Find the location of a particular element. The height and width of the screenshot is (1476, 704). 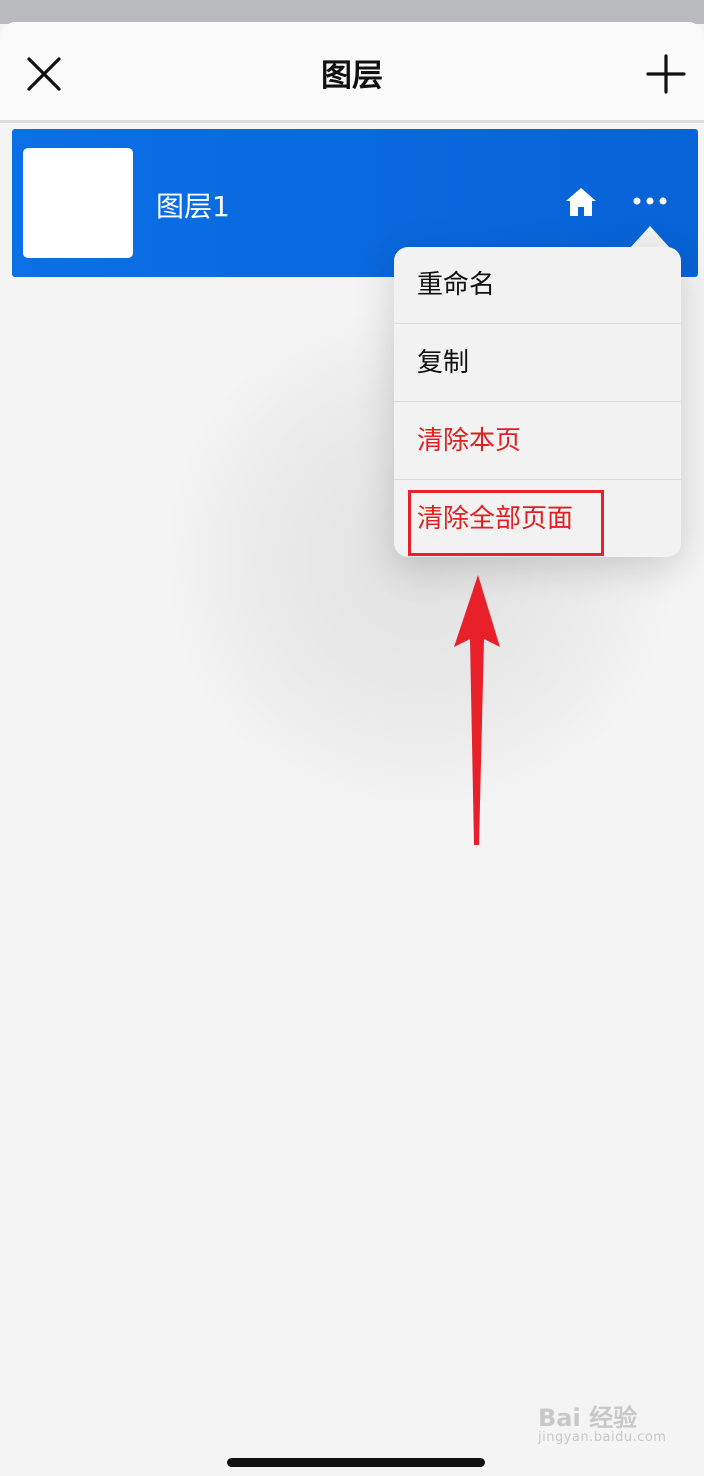

layer-home-button is located at coordinates (581, 202).